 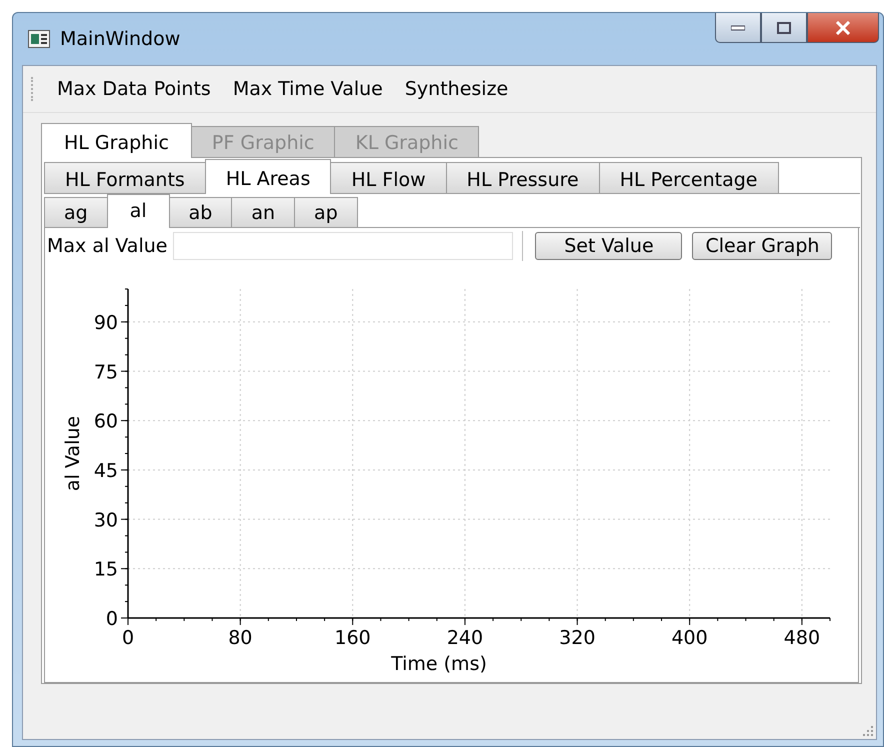 I want to click on x-tick-label: 0, so click(x=128, y=638).